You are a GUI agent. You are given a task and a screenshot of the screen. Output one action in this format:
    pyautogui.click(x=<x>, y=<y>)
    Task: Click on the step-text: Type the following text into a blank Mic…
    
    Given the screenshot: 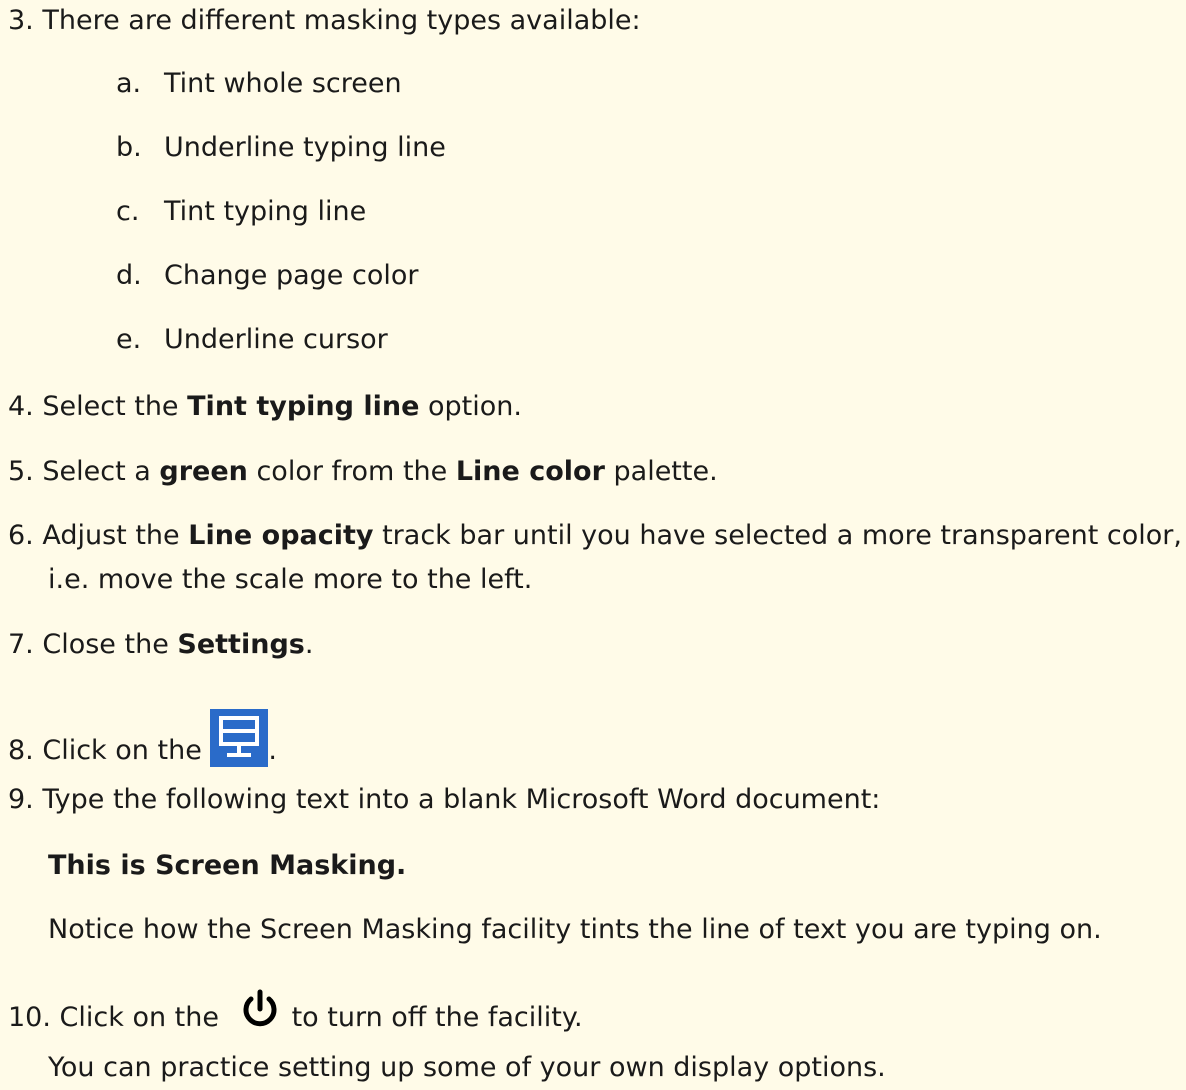 What is the action you would take?
    pyautogui.click(x=461, y=799)
    